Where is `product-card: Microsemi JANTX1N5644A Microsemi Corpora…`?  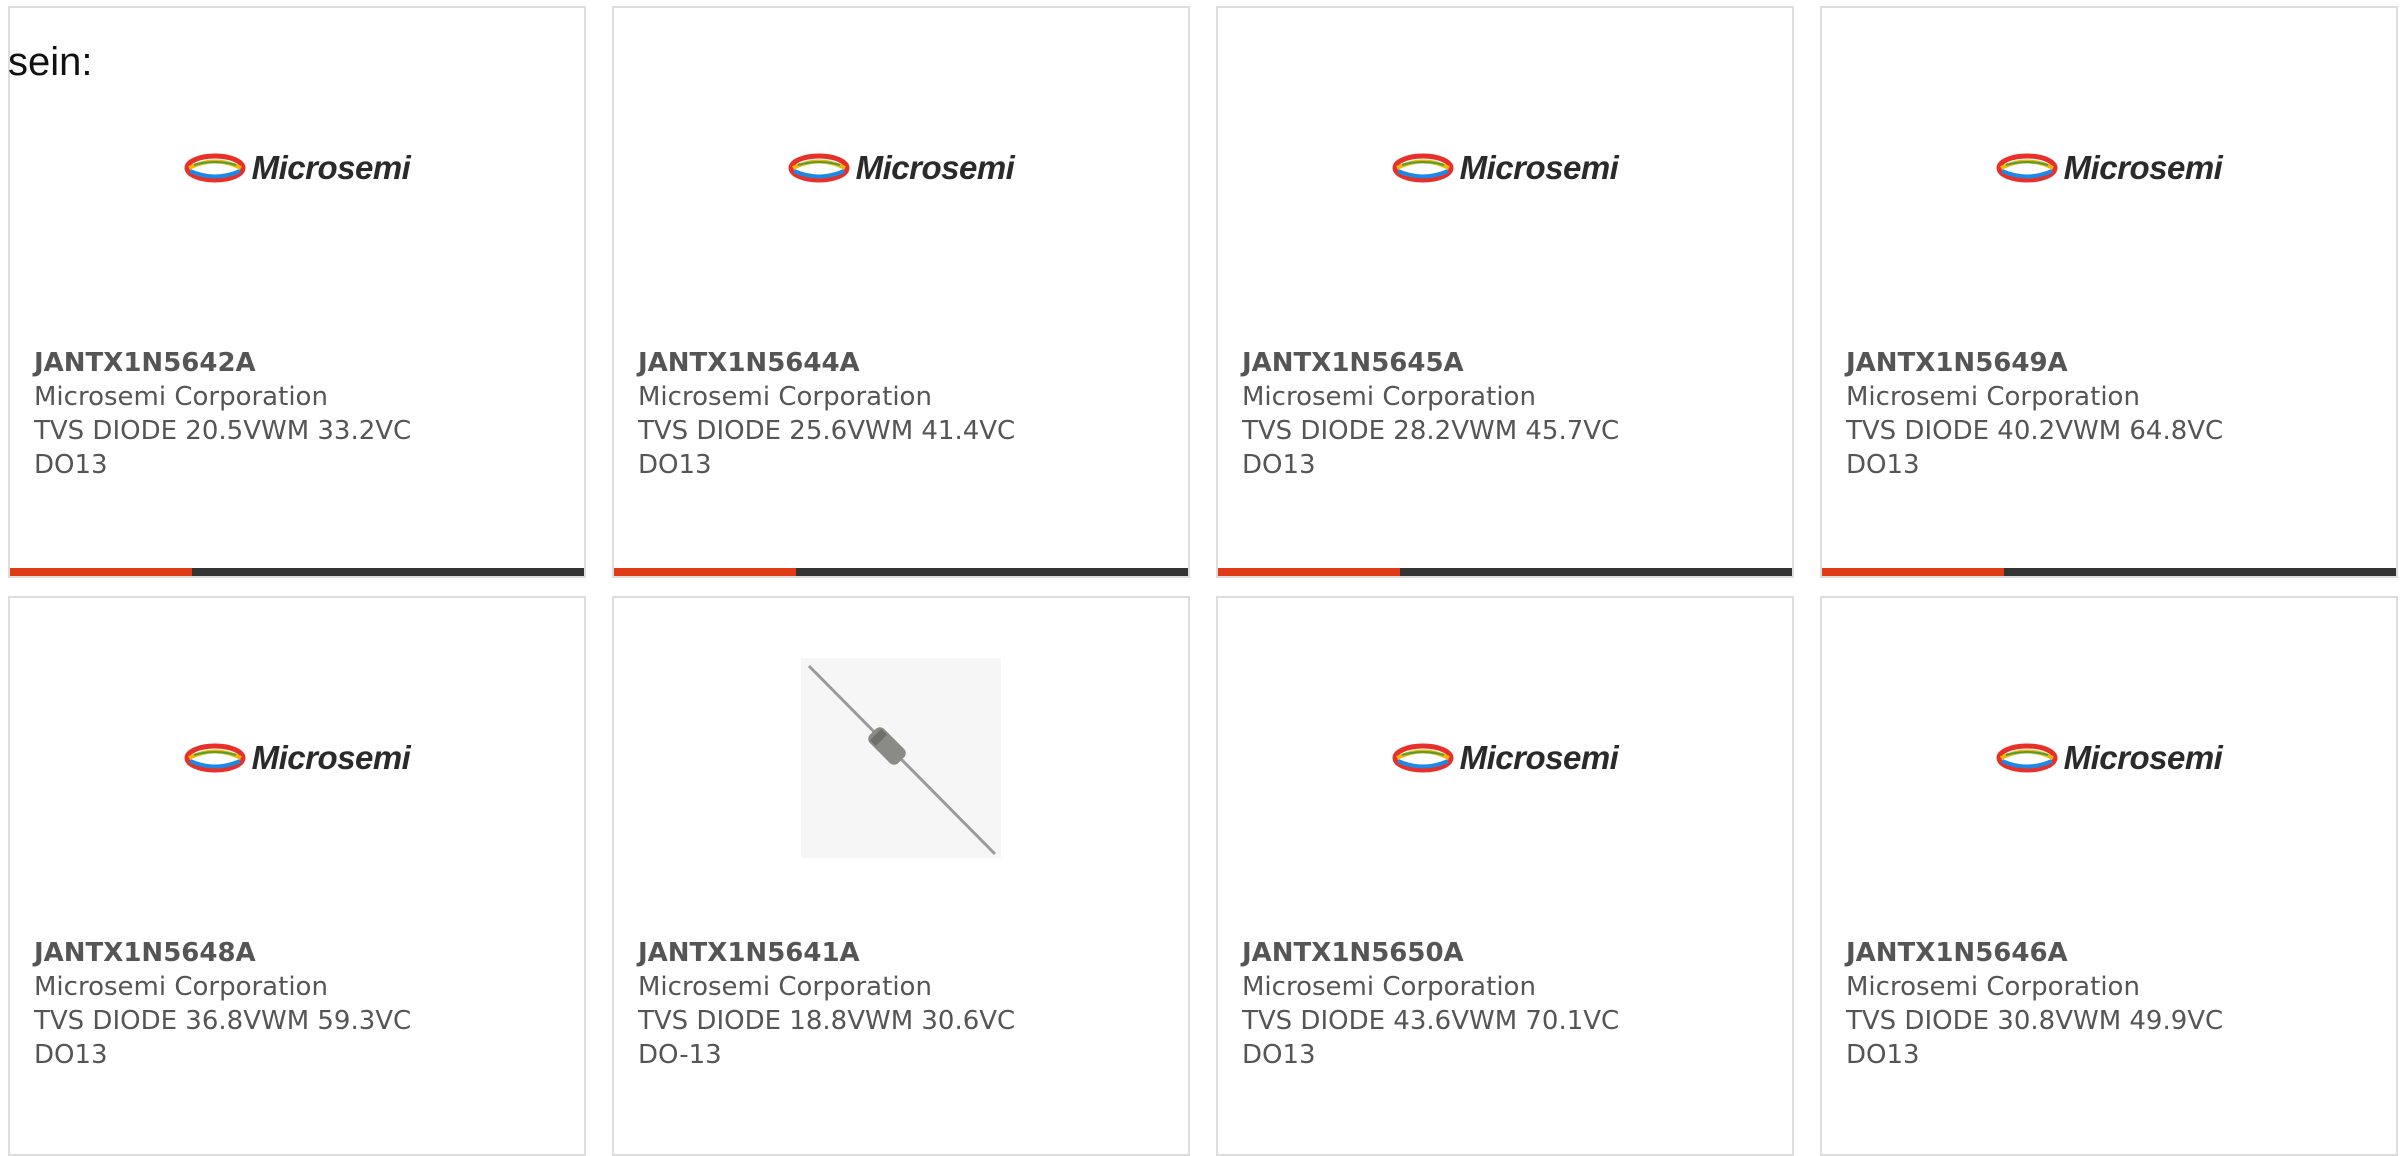 product-card: Microsemi JANTX1N5644A Microsemi Corpora… is located at coordinates (901, 292).